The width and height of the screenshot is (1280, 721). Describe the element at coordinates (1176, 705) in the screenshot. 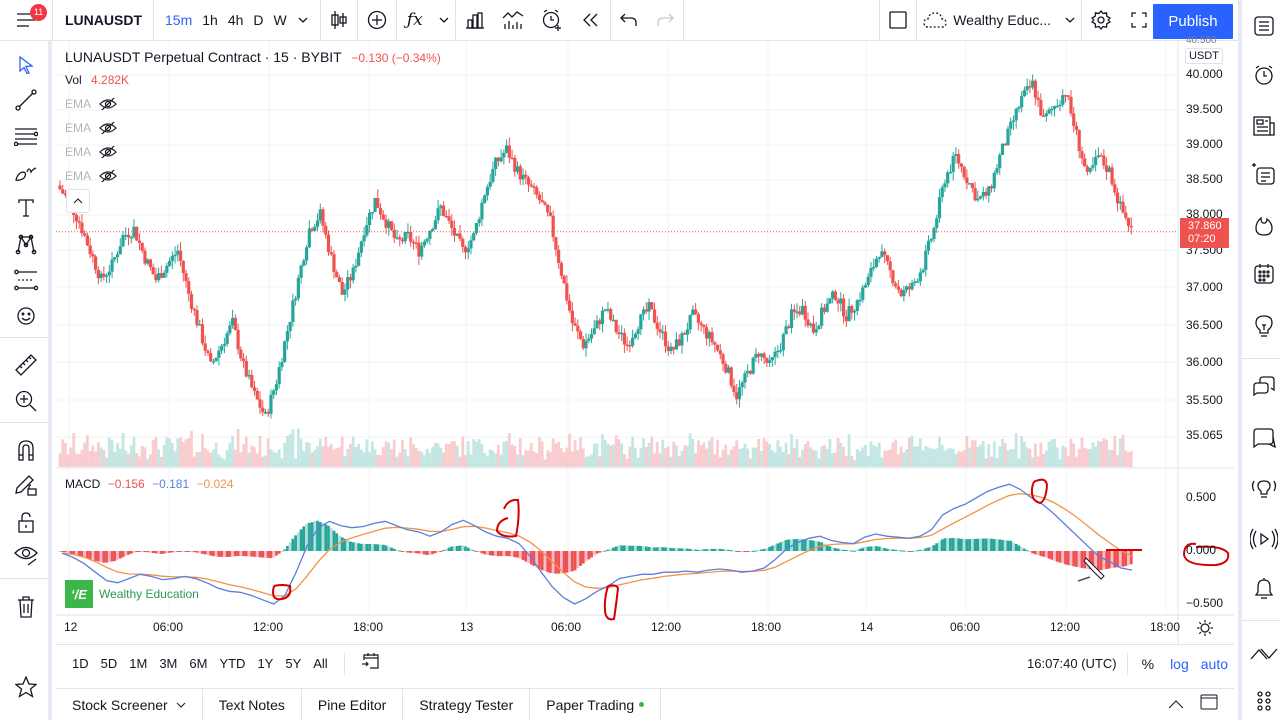

I see `expand-panel-button` at that location.